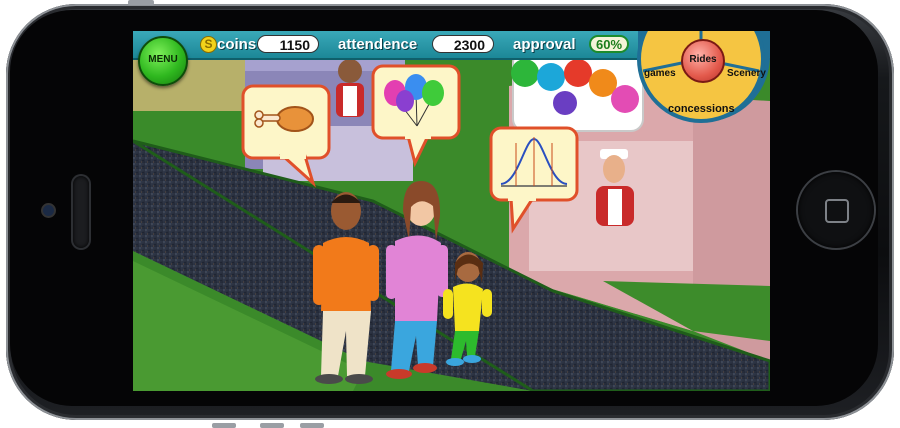 Image resolution: width=900 pixels, height=428 pixels. I want to click on volume-button, so click(141, 2).